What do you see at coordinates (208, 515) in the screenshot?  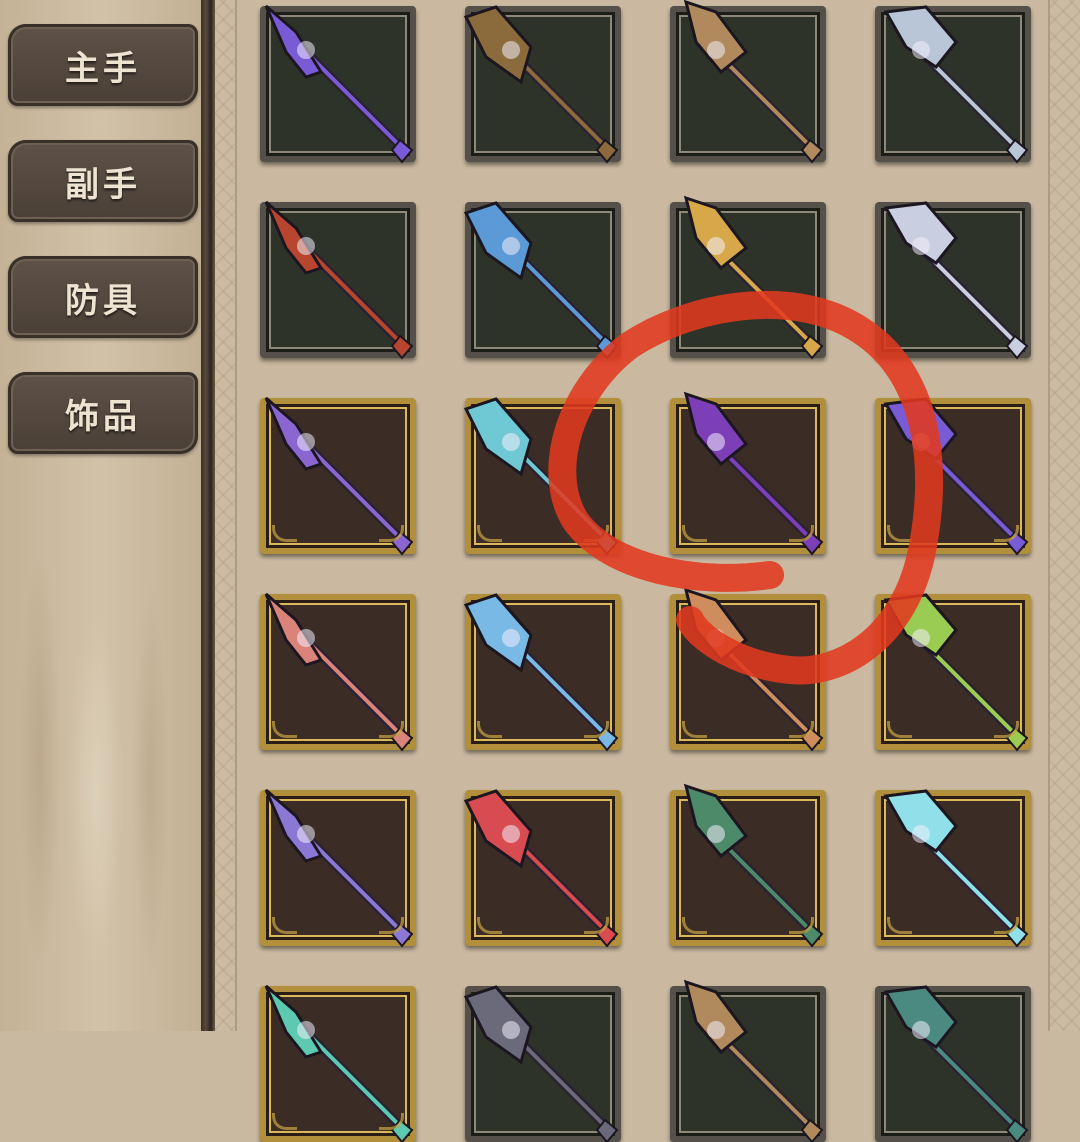 I see `panel-divider` at bounding box center [208, 515].